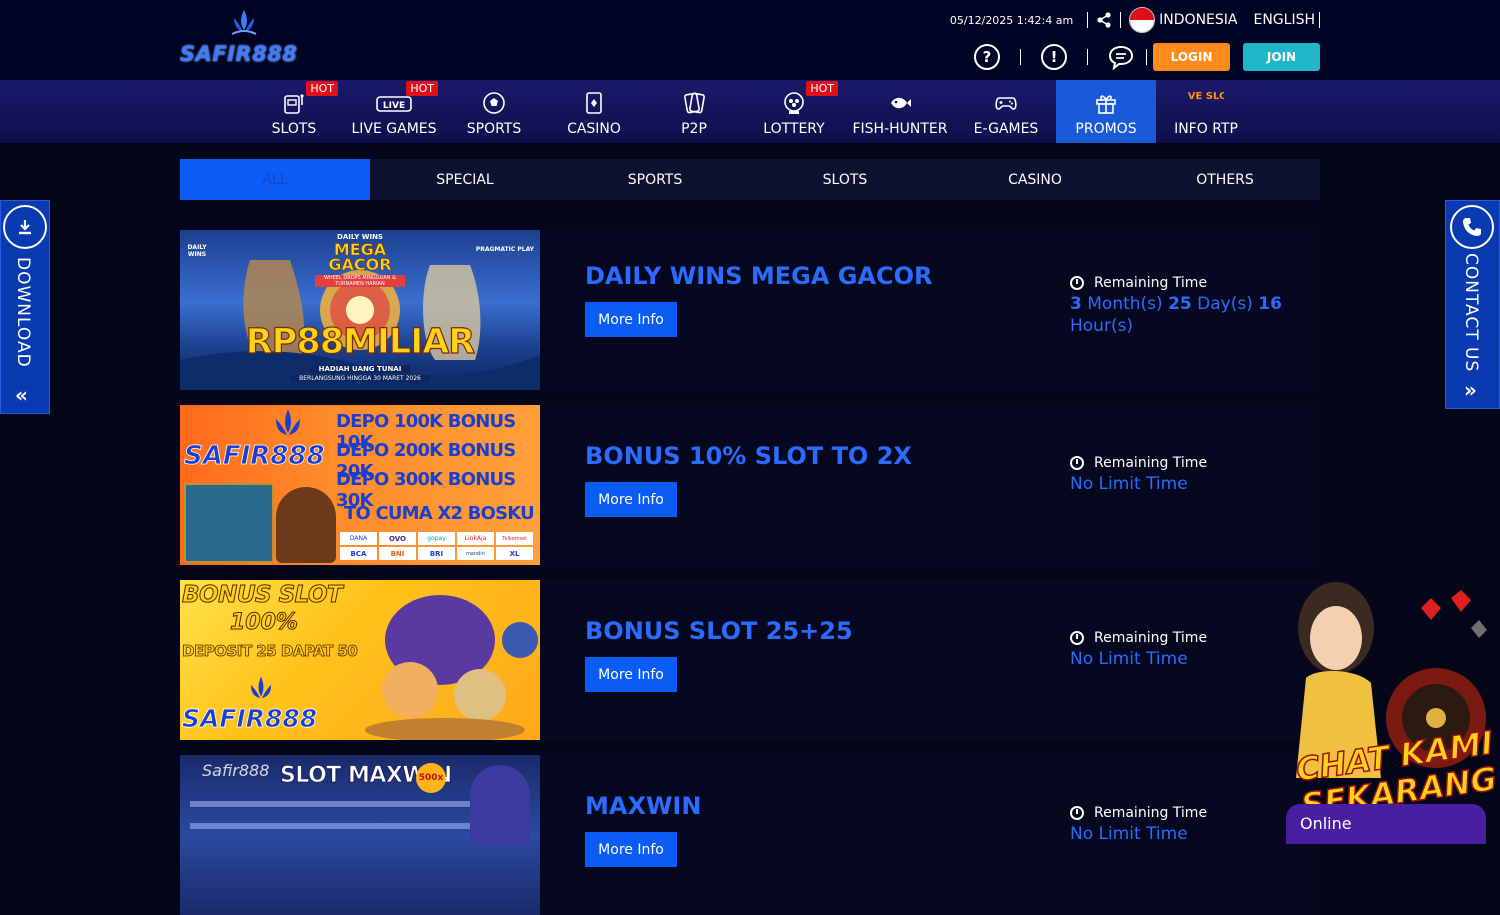  Describe the element at coordinates (229, 523) in the screenshot. I see `slot-screenshot` at that location.